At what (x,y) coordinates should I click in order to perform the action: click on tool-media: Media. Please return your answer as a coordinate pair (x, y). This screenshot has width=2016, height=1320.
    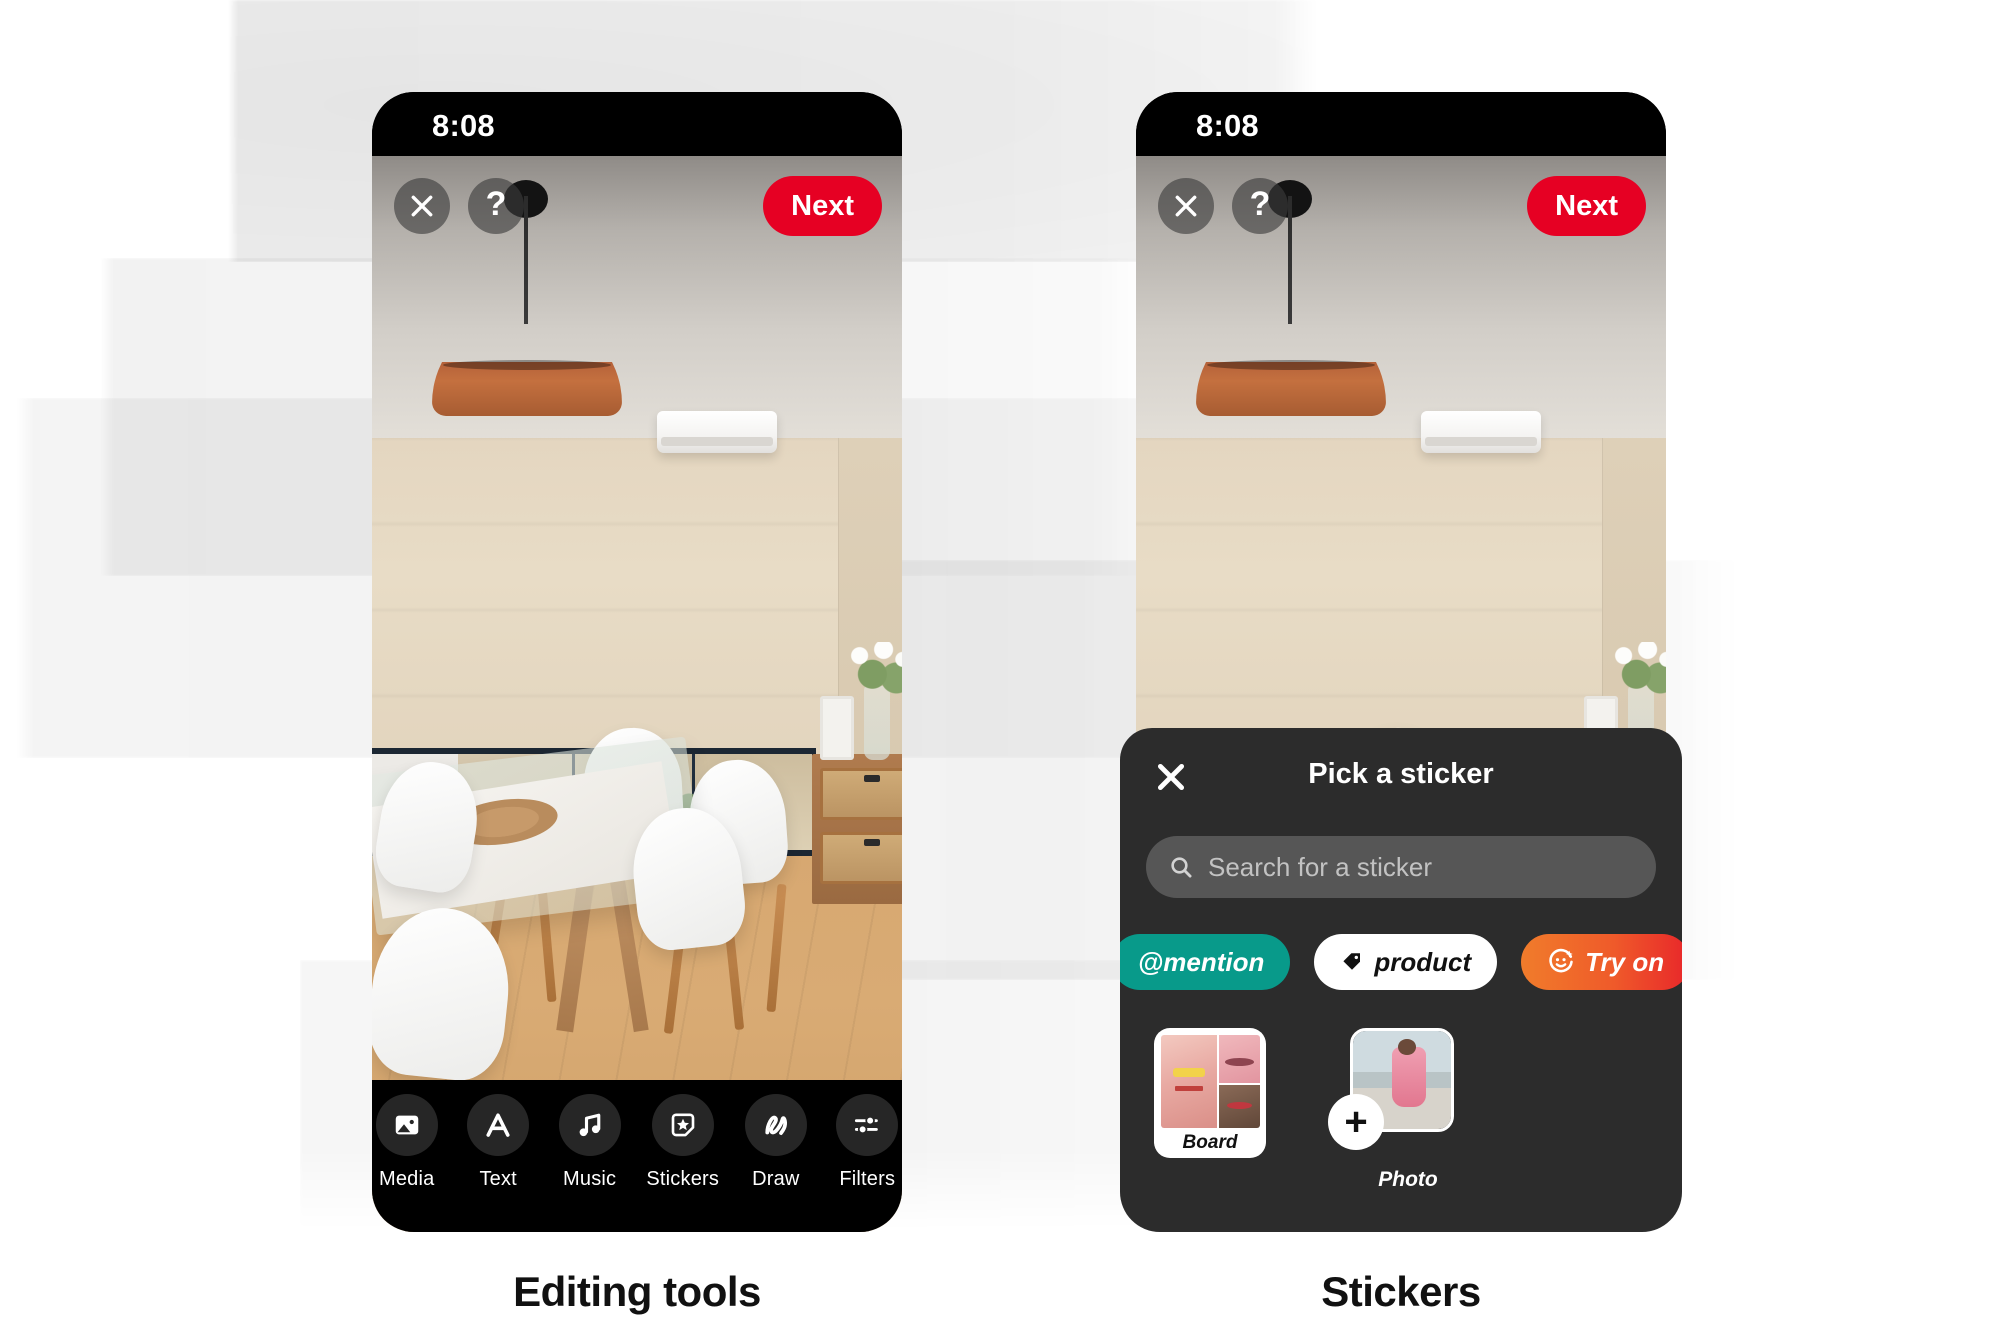
    Looking at the image, I should click on (406, 1142).